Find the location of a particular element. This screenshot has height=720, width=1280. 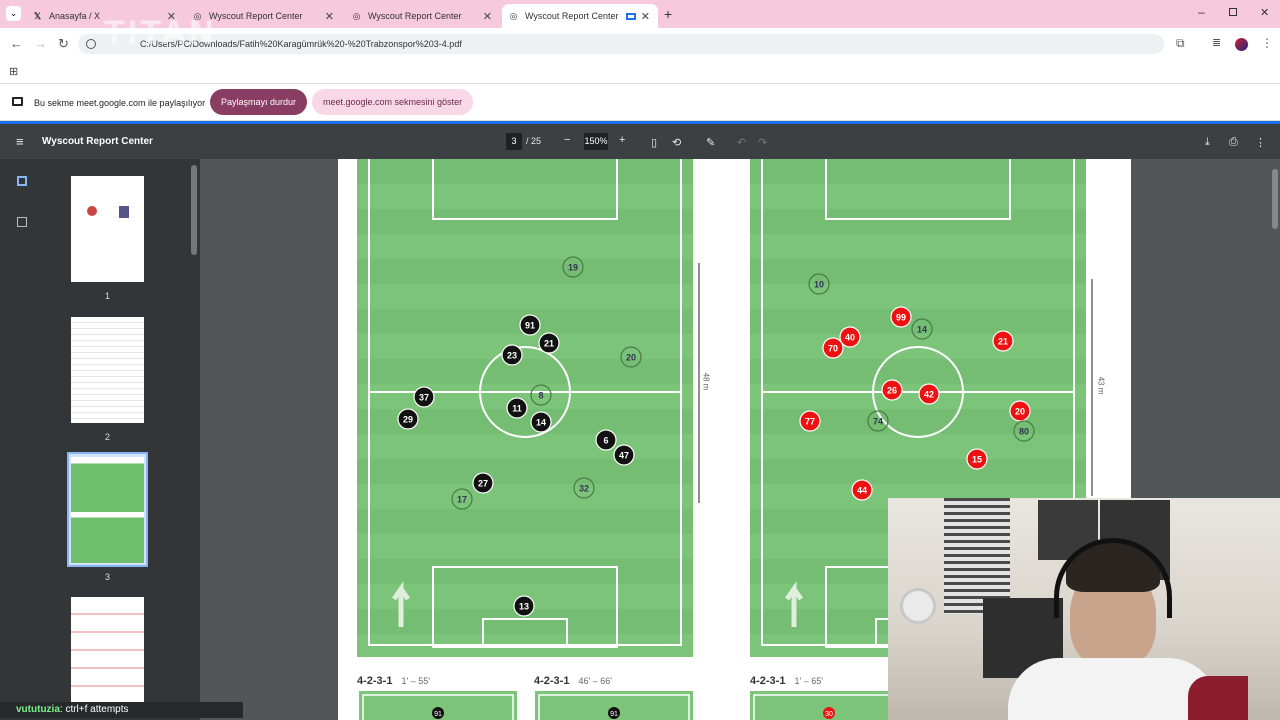

player-number: 6 is located at coordinates (605, 441).